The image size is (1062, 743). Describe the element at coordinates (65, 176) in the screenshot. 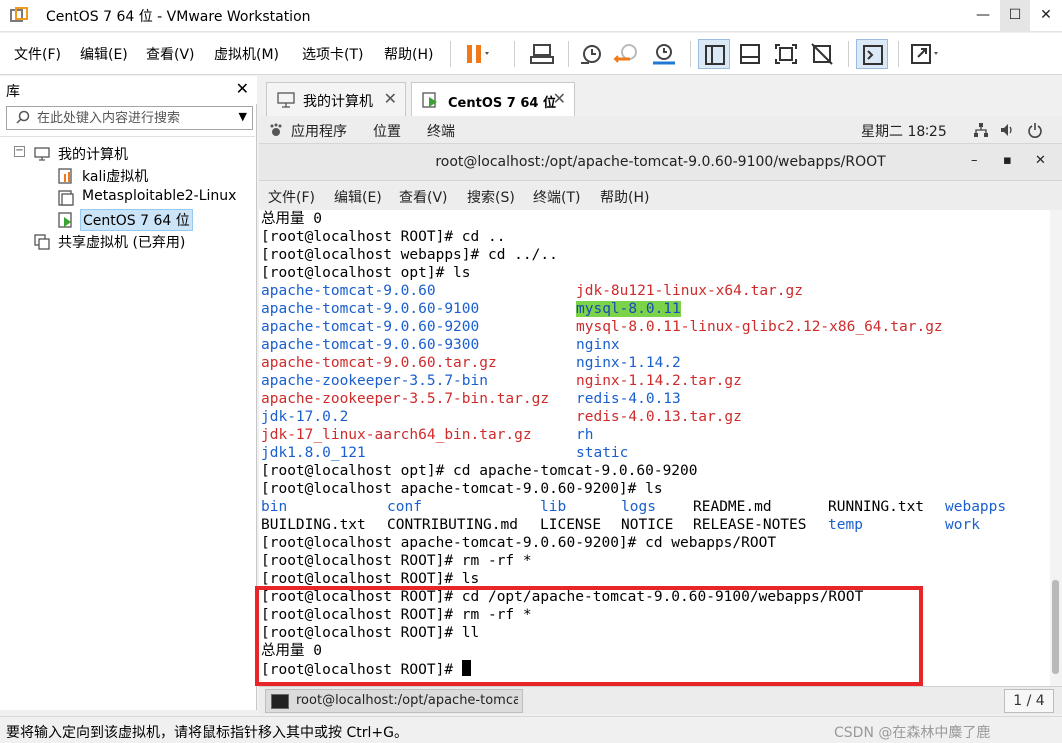

I see `vm-running-icon` at that location.